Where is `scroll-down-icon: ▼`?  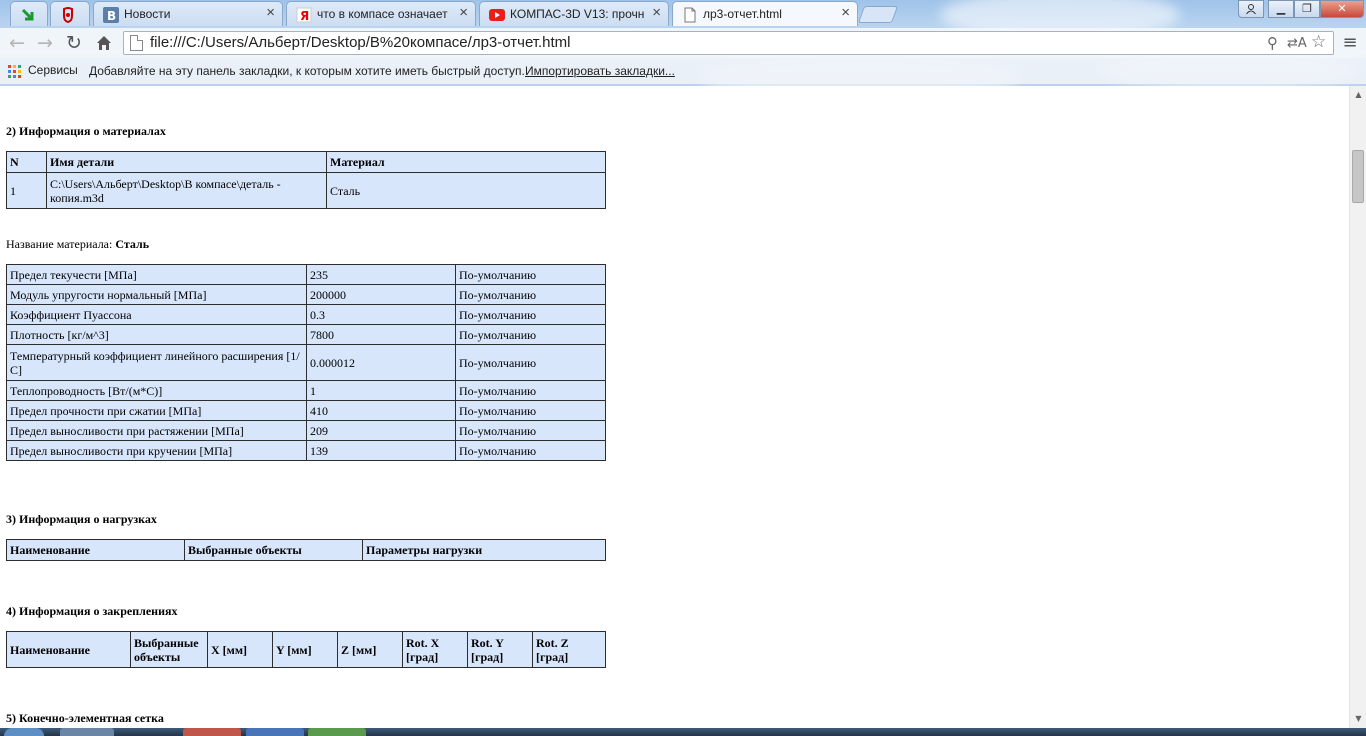
scroll-down-icon: ▼ is located at coordinates (1358, 719).